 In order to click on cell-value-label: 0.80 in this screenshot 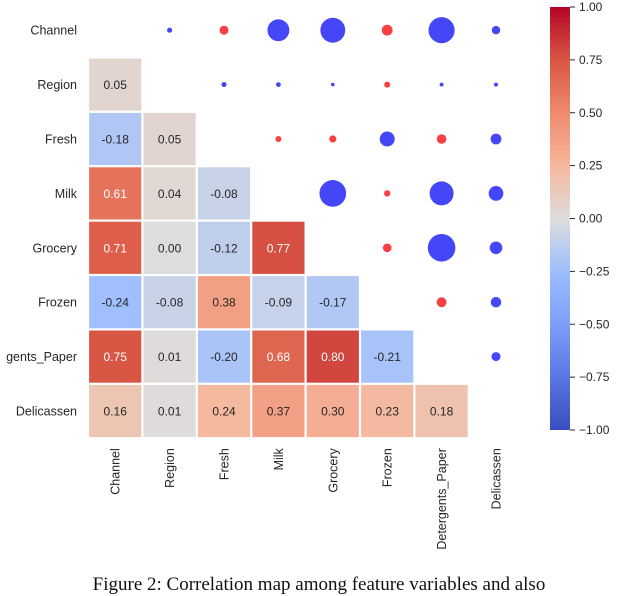, I will do `click(333, 357)`.